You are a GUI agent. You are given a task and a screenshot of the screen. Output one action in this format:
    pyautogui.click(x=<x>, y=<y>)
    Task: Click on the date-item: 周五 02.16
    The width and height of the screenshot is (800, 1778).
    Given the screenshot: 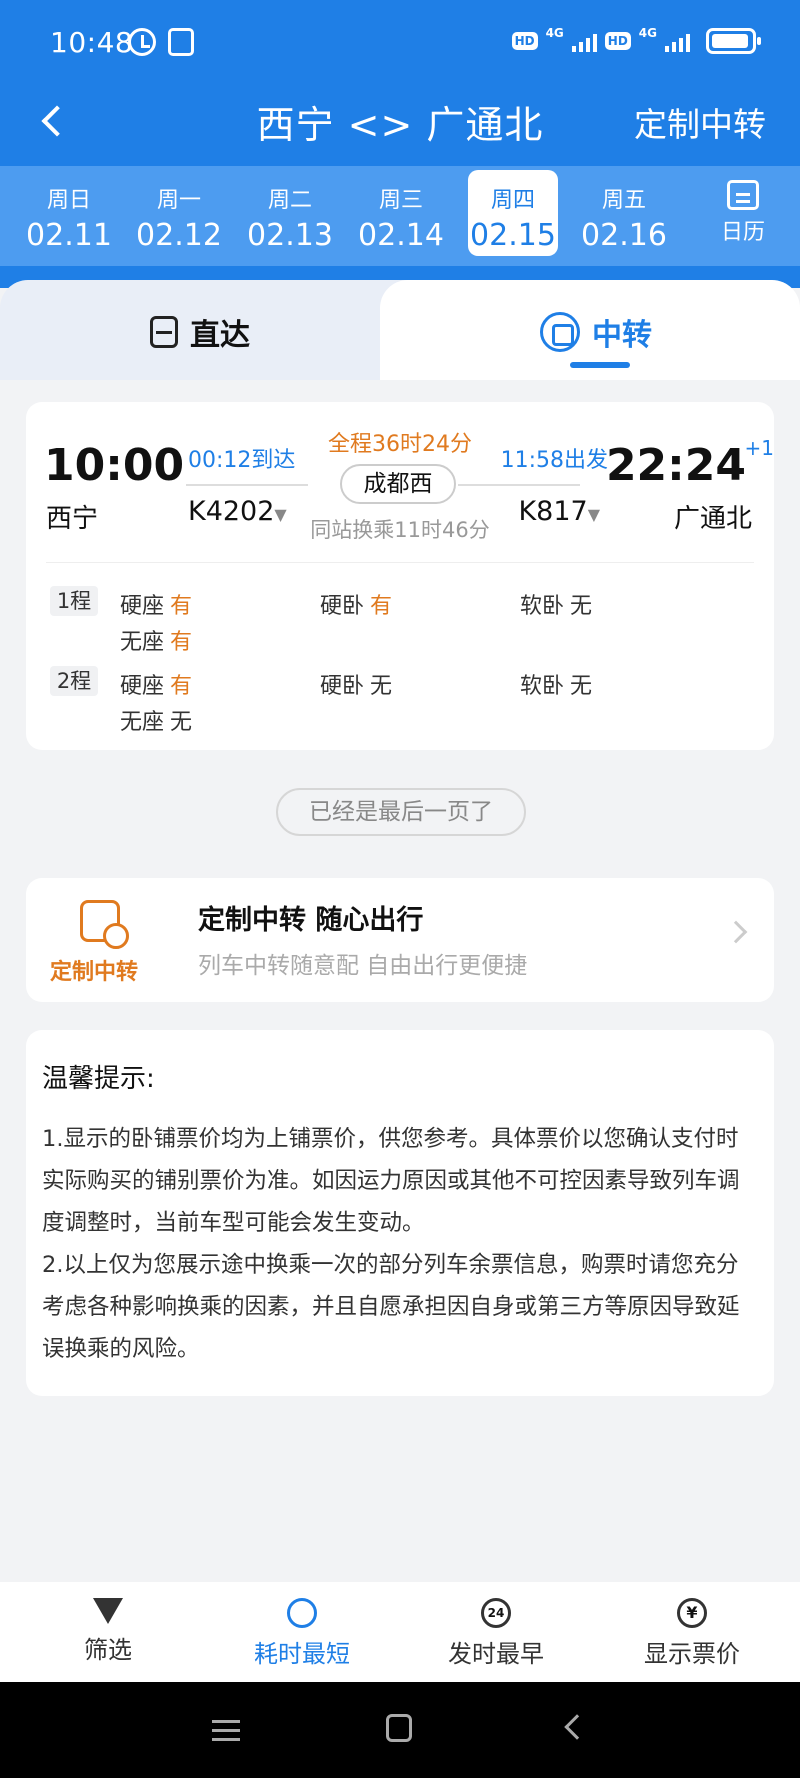 What is the action you would take?
    pyautogui.click(x=624, y=213)
    